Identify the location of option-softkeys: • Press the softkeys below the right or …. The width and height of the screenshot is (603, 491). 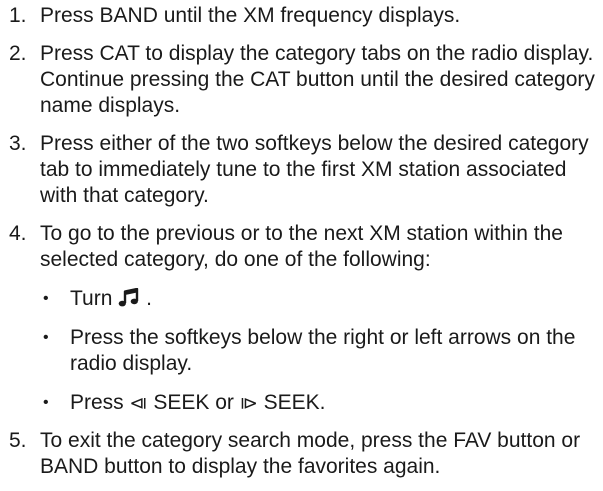
(321, 351).